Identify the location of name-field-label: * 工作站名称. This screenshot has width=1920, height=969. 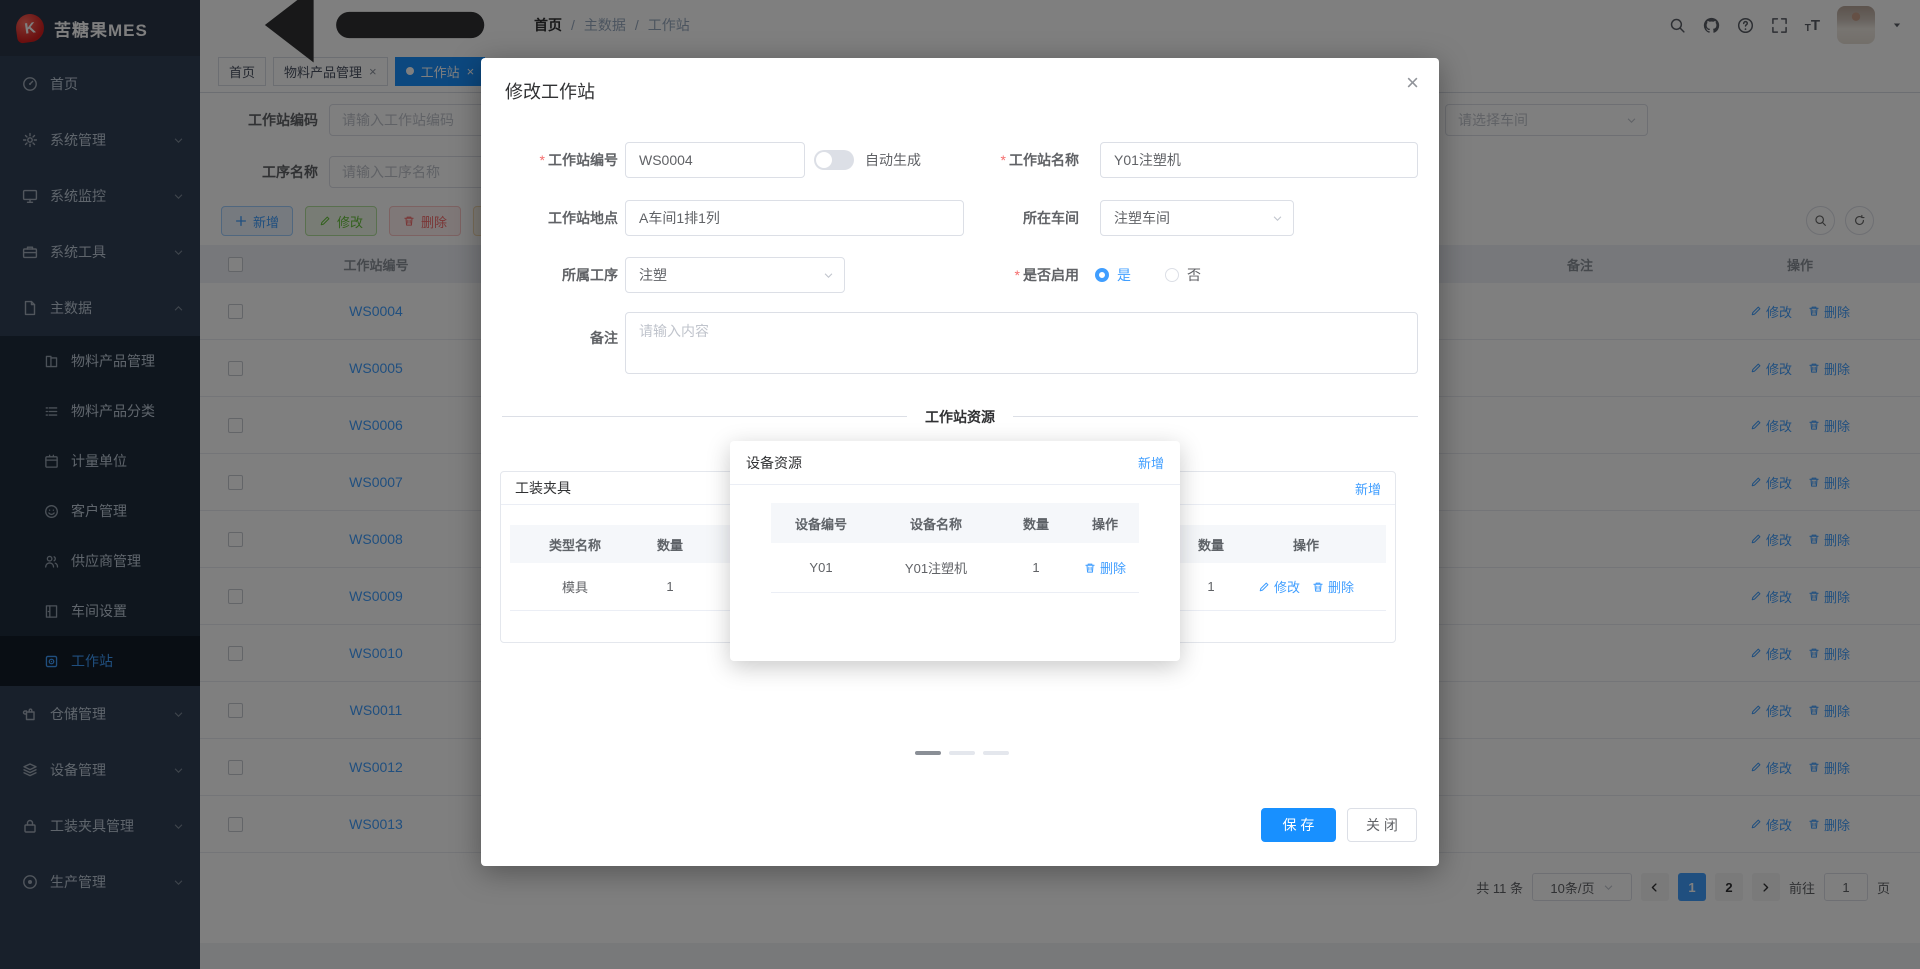
(1039, 160).